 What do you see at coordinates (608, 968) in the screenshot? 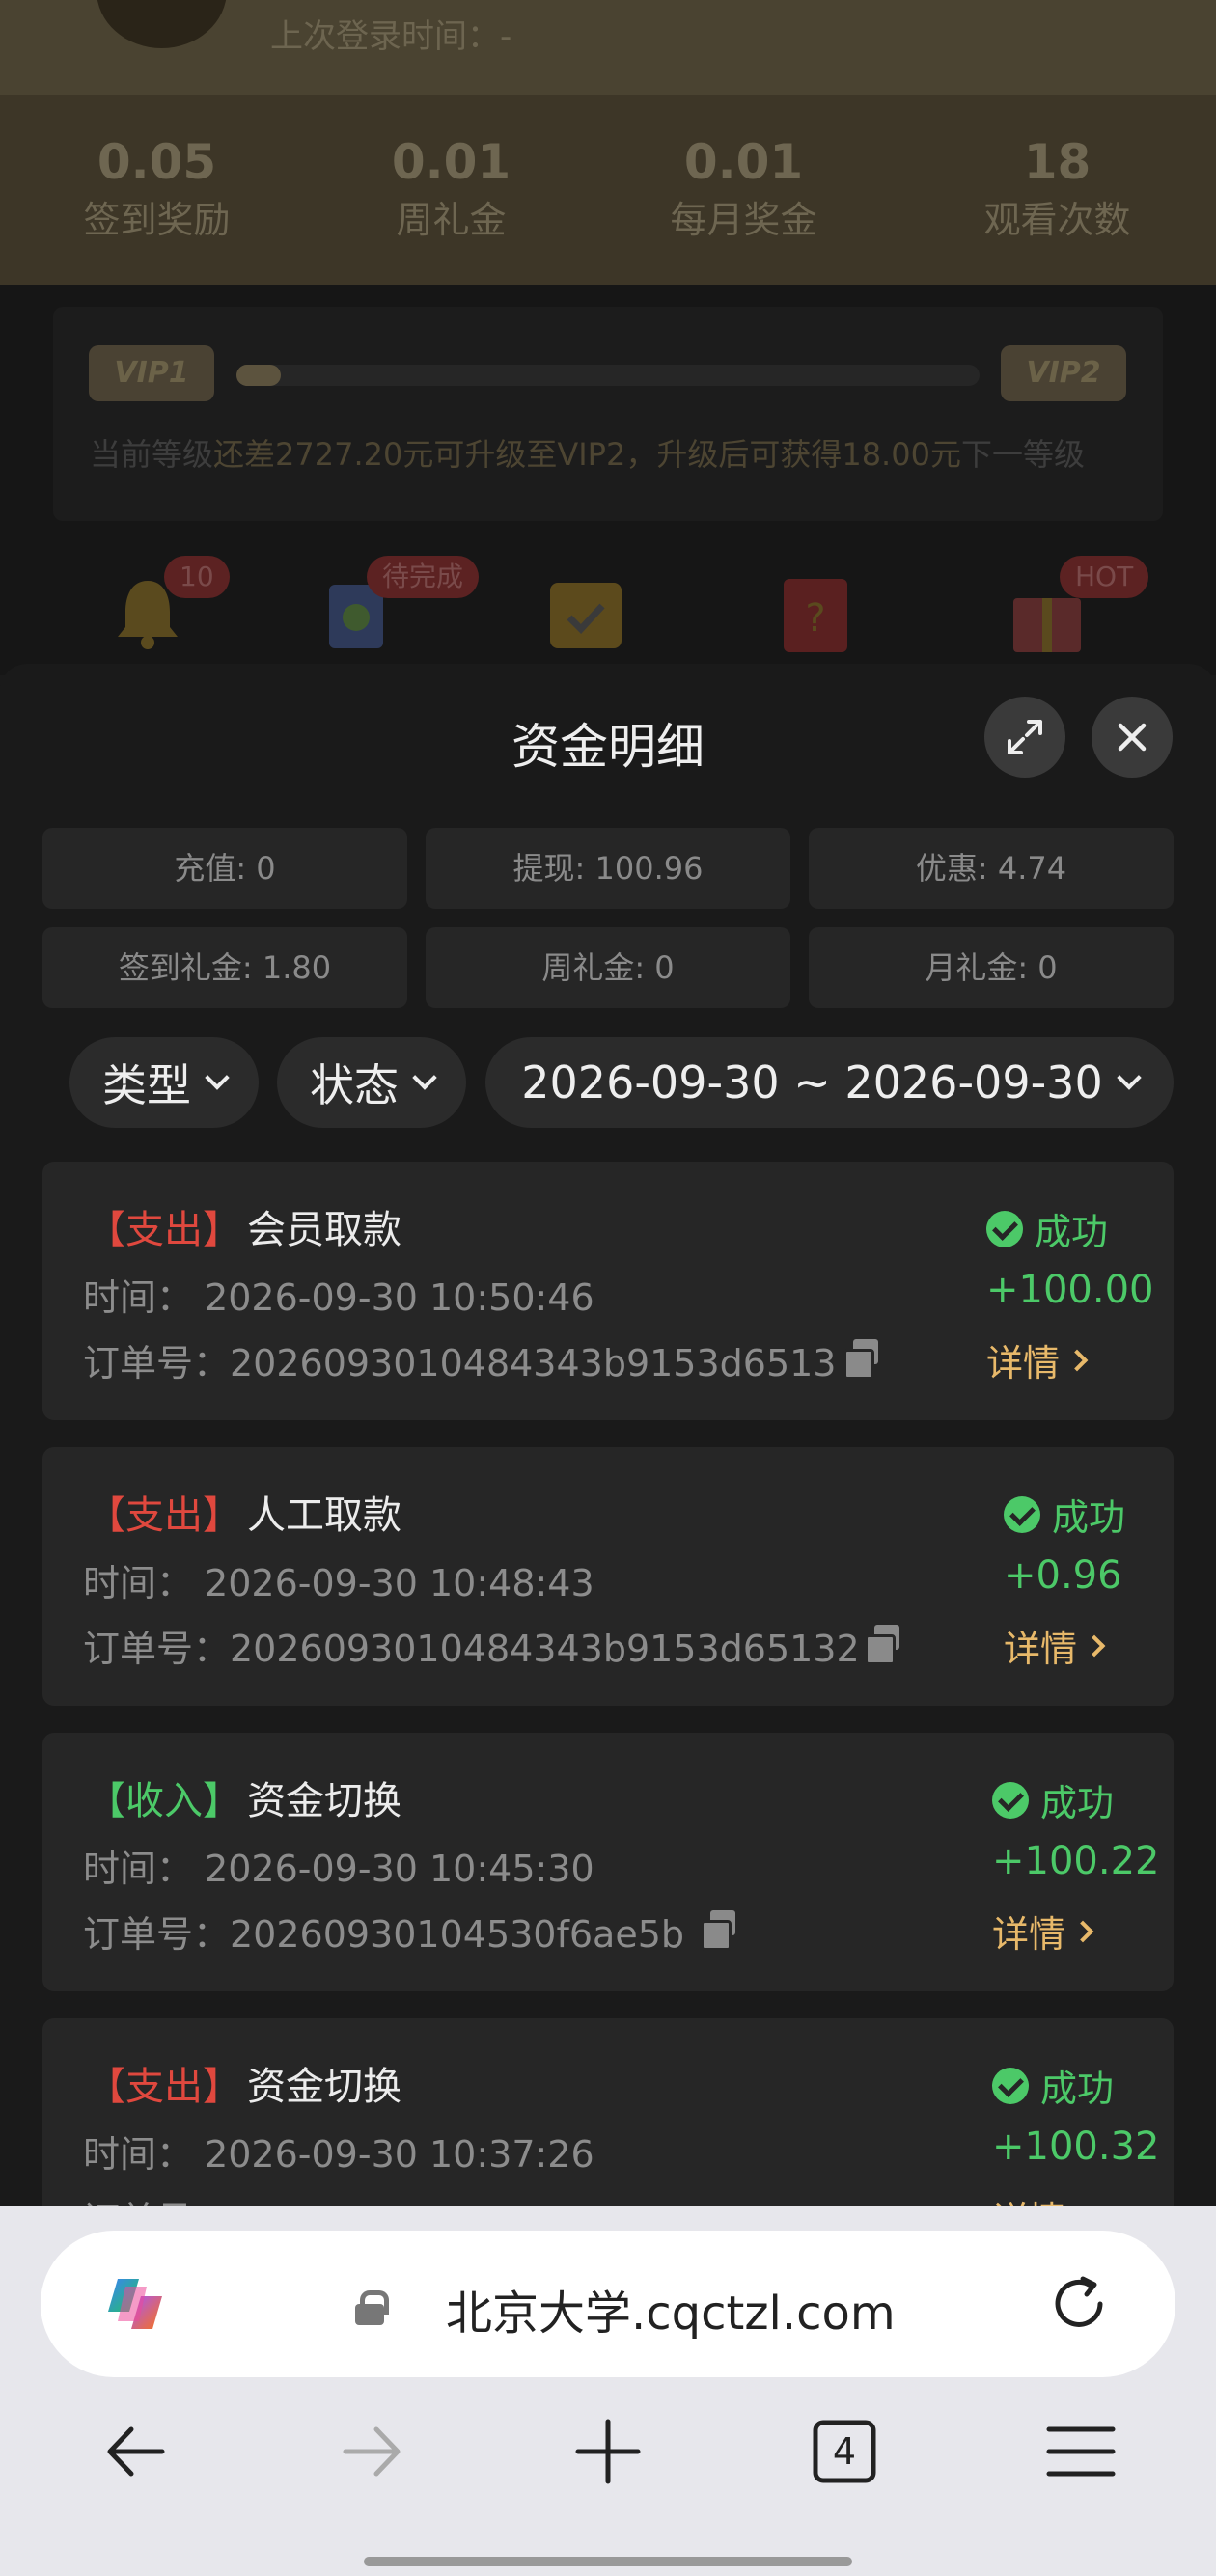
I see `summary-weekly-gift: 周礼金: 0` at bounding box center [608, 968].